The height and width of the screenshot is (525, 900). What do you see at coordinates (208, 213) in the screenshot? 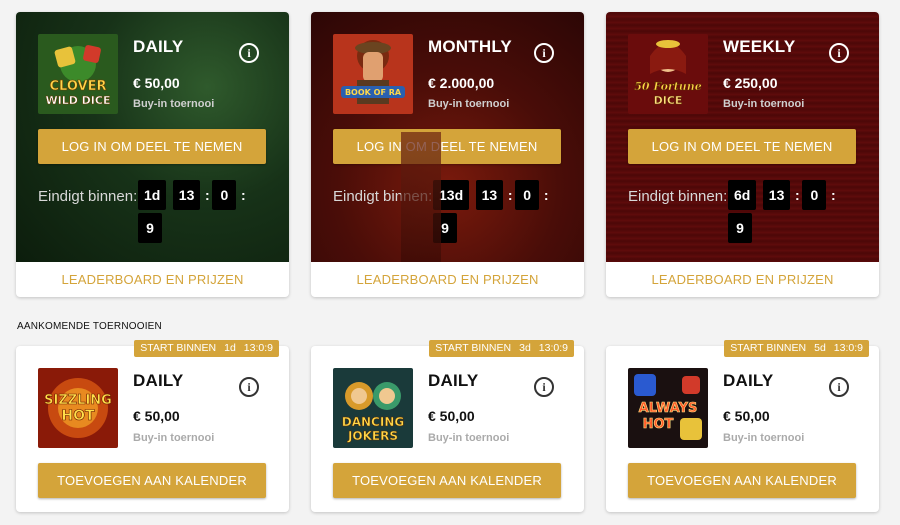
I see `countdown-timer: 1d 13:0: 9` at bounding box center [208, 213].